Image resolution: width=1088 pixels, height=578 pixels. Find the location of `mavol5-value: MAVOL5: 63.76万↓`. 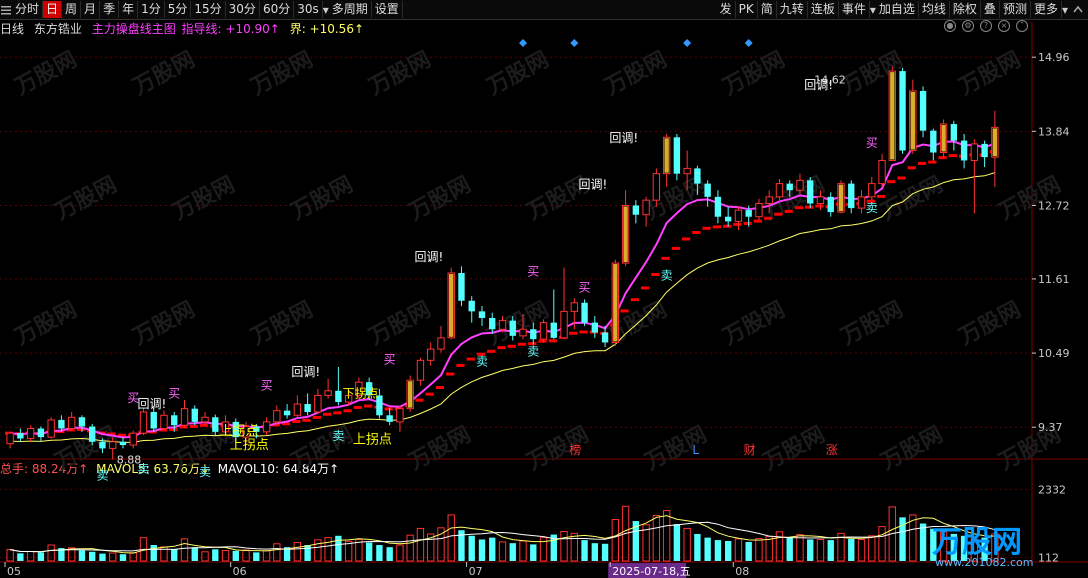

mavol5-value: MAVOL5: 63.76万↓ is located at coordinates (153, 469).